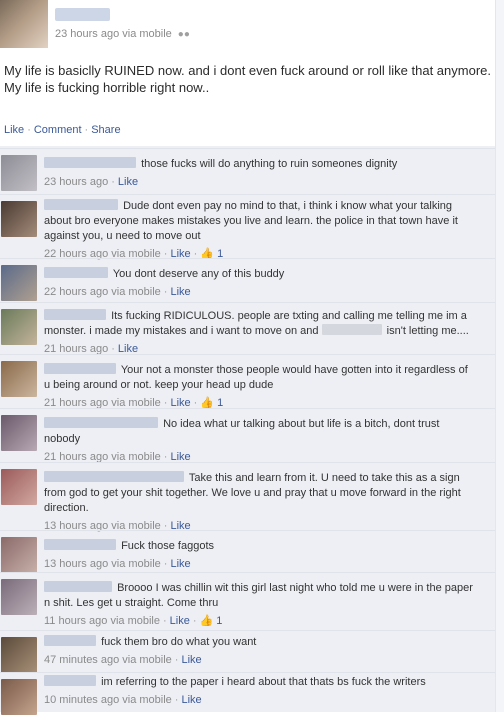 The height and width of the screenshot is (715, 504). What do you see at coordinates (102, 564) in the screenshot?
I see `comment-timestamp: 13 hours ago via mobile` at bounding box center [102, 564].